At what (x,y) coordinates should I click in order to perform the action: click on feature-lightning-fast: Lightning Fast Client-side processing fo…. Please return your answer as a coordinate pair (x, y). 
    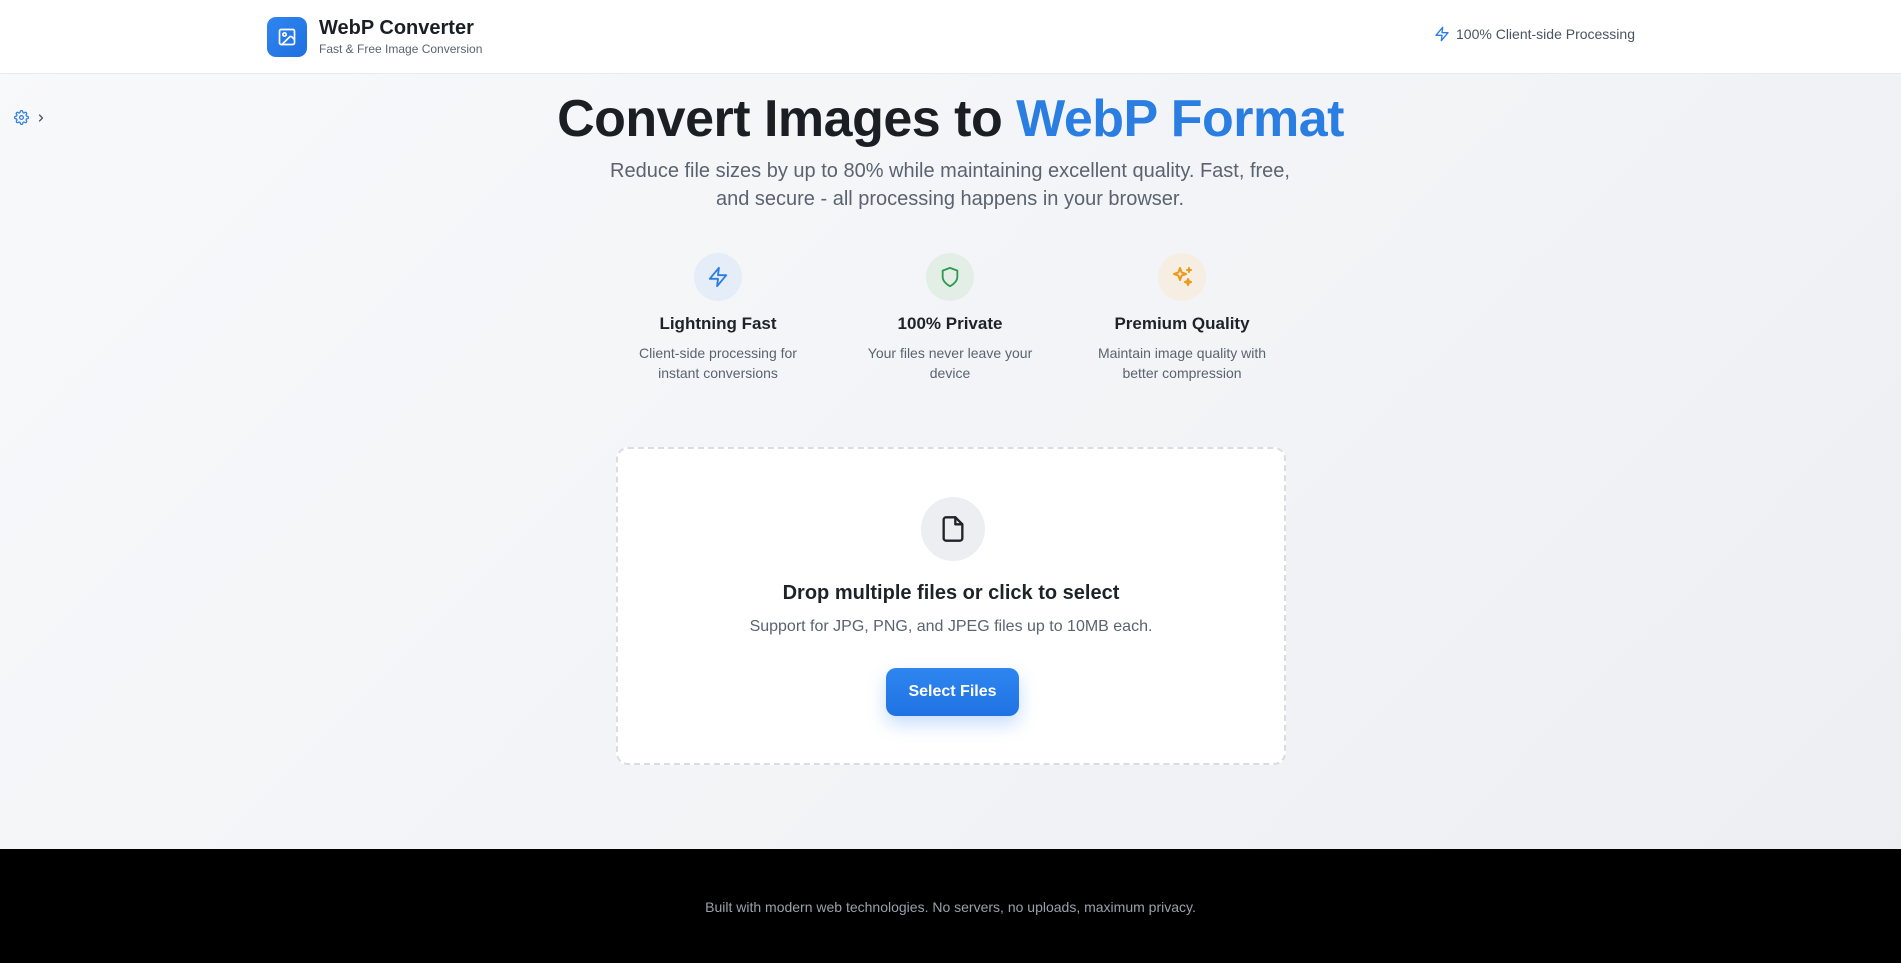
    Looking at the image, I should click on (718, 318).